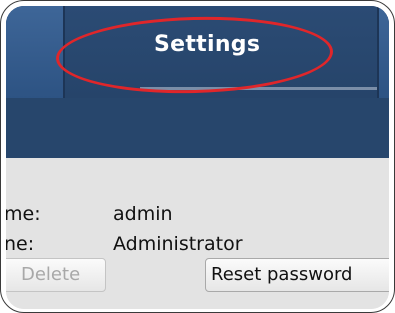  What do you see at coordinates (23, 214) in the screenshot?
I see `username-label: me:` at bounding box center [23, 214].